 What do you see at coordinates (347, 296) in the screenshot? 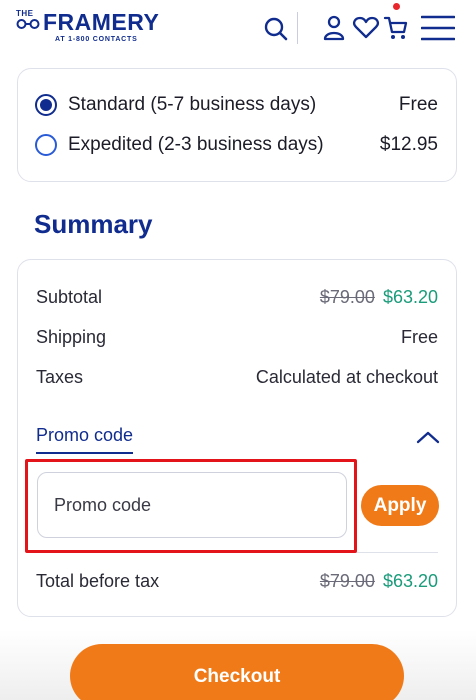
I see `subtotal-original-price: $79.00` at bounding box center [347, 296].